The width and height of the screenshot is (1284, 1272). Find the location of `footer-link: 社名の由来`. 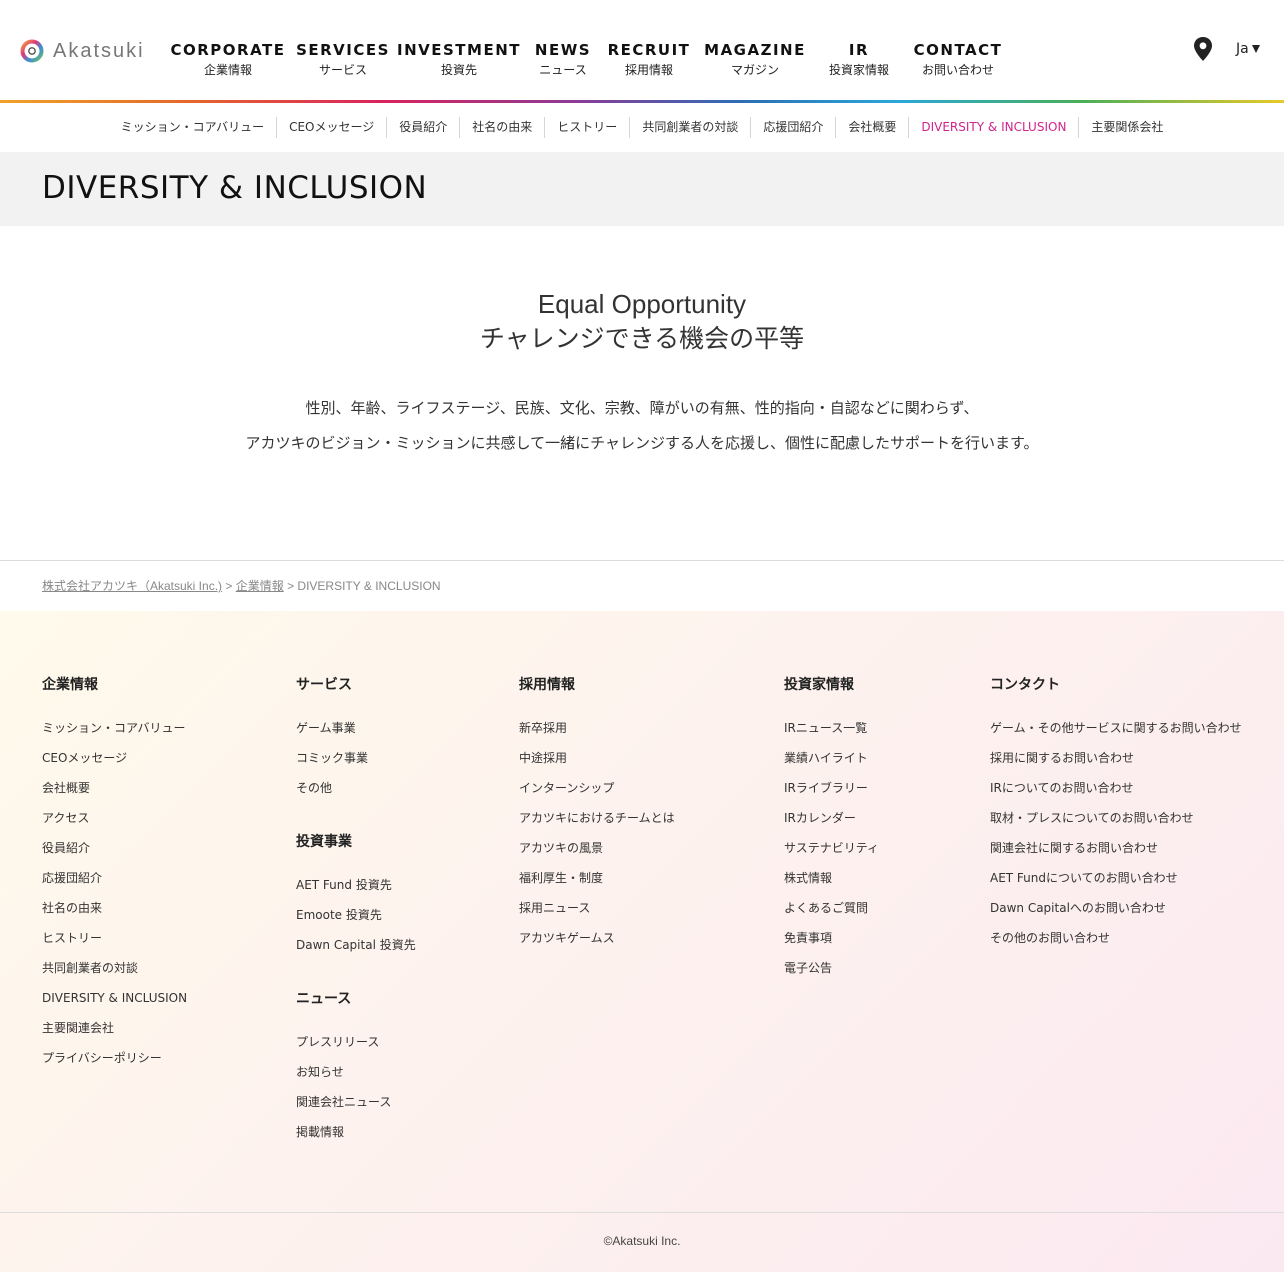

footer-link: 社名の由来 is located at coordinates (72, 908).